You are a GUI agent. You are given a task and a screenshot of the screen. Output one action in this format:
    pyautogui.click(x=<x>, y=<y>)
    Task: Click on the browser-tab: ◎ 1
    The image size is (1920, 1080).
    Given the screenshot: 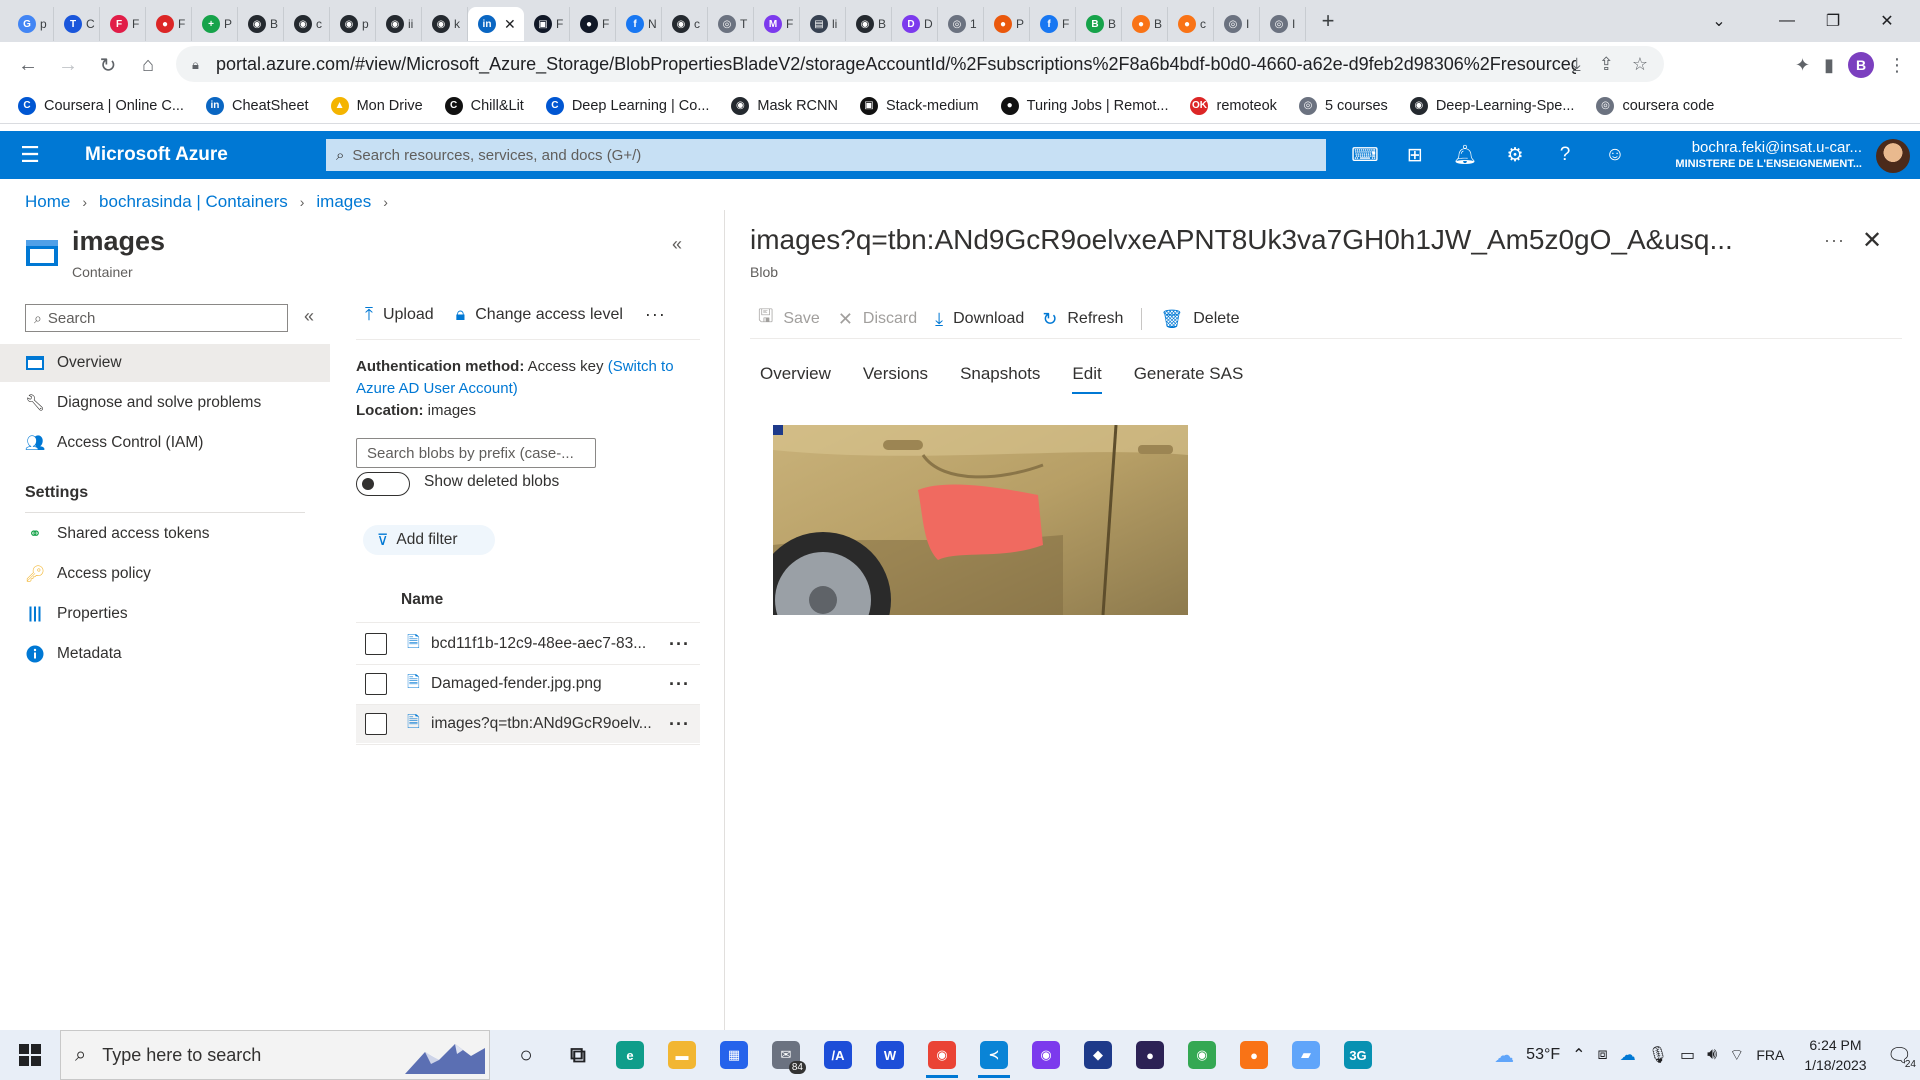 What is the action you would take?
    pyautogui.click(x=961, y=24)
    